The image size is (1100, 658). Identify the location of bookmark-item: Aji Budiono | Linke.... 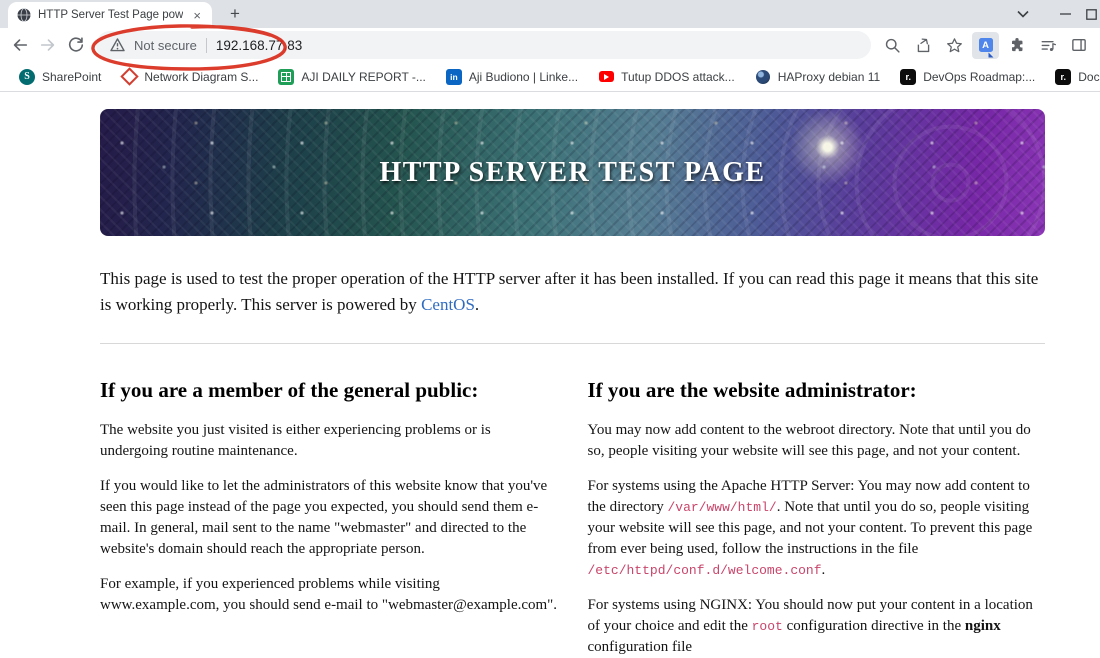
(512, 77).